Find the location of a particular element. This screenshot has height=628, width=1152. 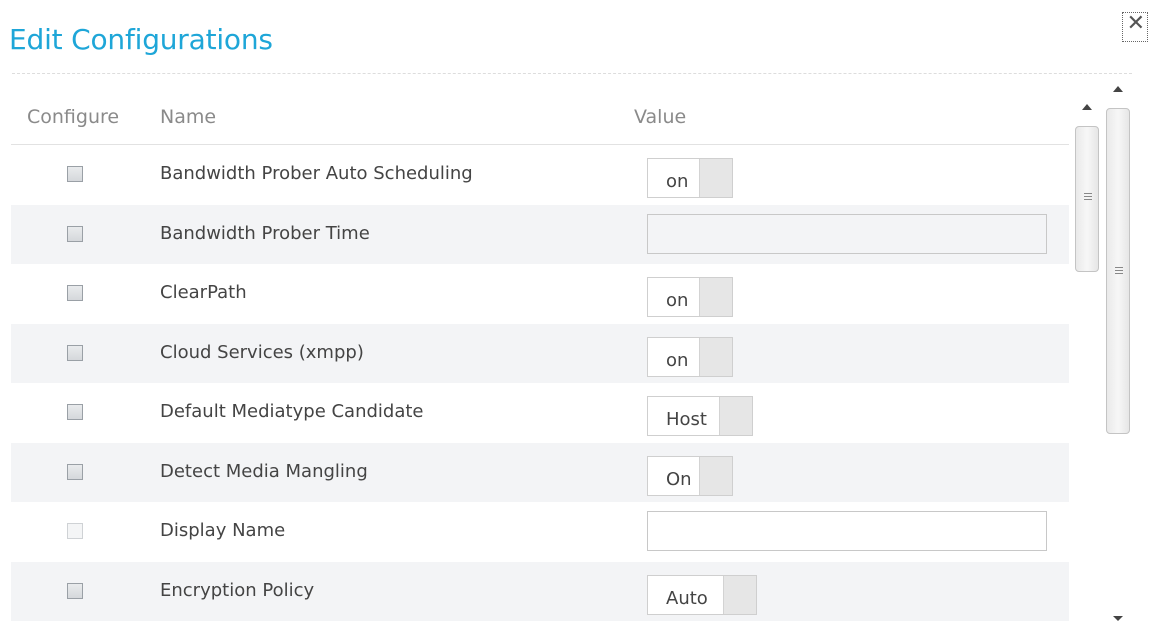

title-divider is located at coordinates (572, 73).